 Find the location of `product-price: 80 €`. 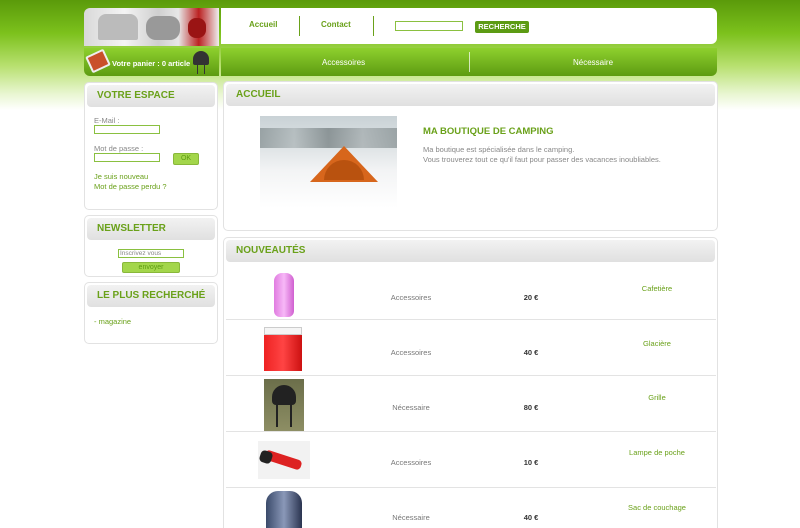

product-price: 80 € is located at coordinates (531, 407).